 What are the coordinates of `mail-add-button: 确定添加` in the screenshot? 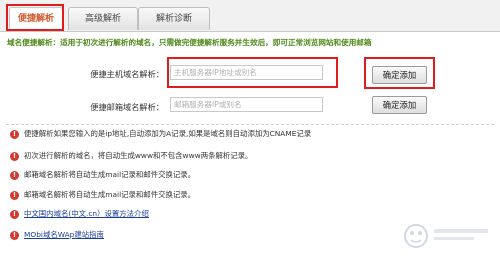 It's located at (399, 105).